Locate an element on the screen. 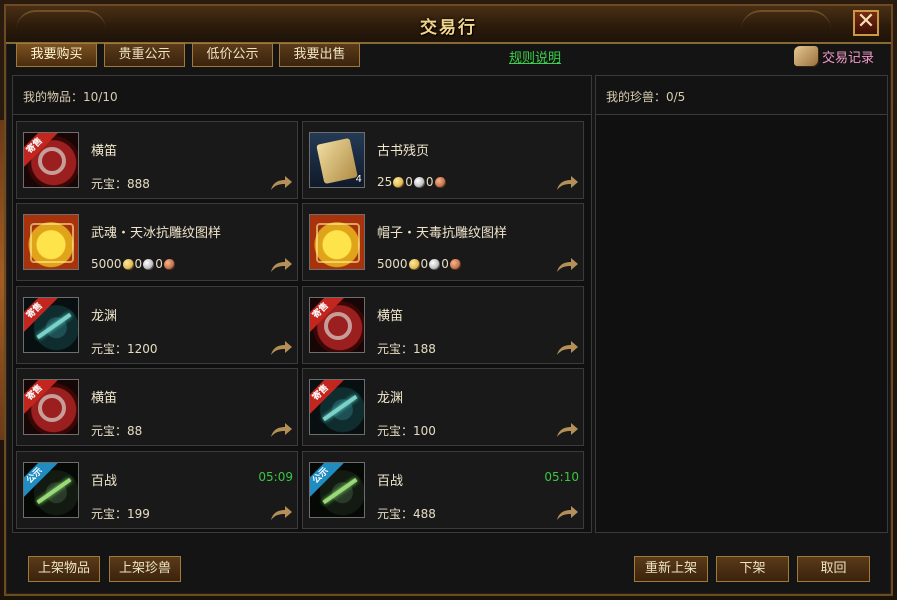  scroll-icon is located at coordinates (806, 56).